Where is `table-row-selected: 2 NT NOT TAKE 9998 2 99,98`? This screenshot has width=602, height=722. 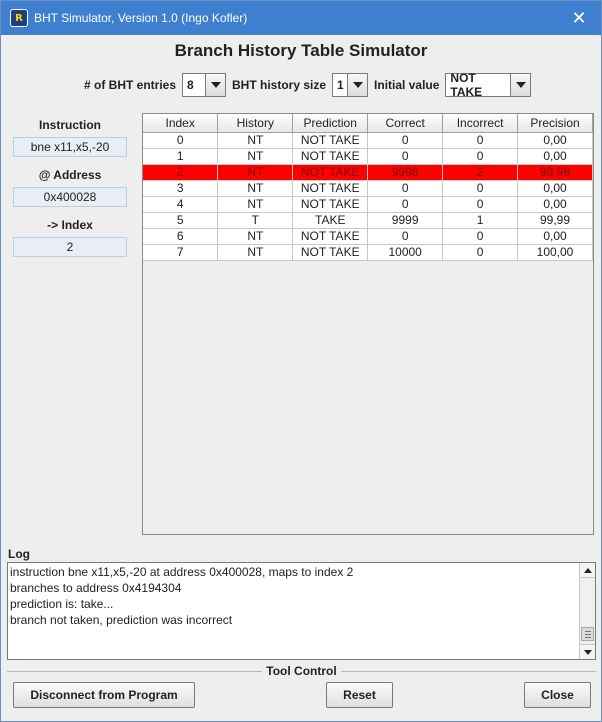 table-row-selected: 2 NT NOT TAKE 9998 2 99,98 is located at coordinates (368, 172).